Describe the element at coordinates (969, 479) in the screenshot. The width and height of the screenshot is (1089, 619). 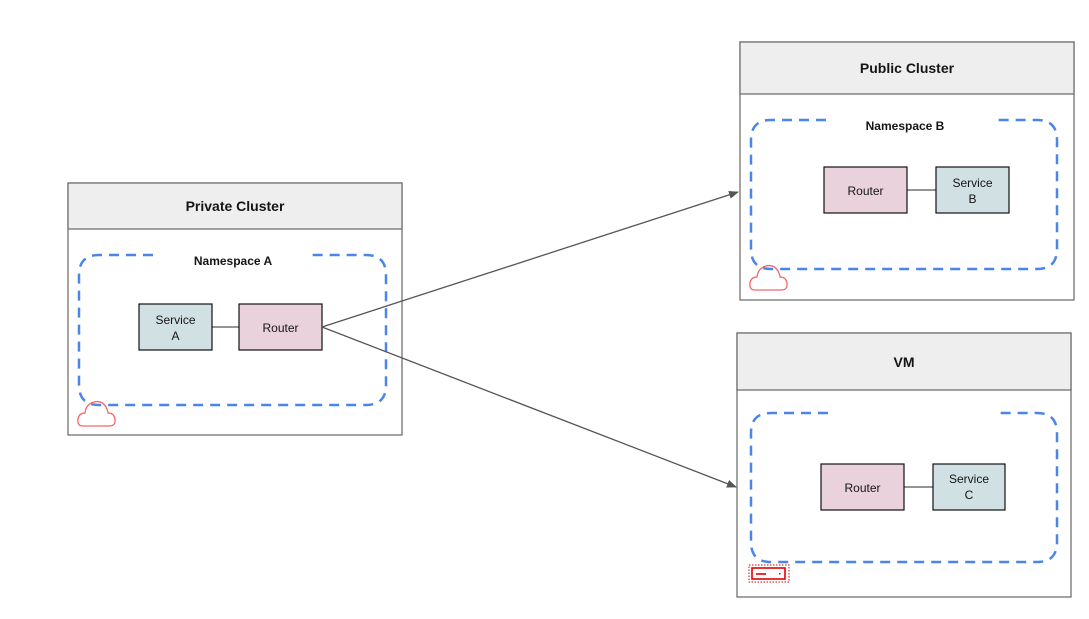
I see `service-c-label-1: Service` at that location.